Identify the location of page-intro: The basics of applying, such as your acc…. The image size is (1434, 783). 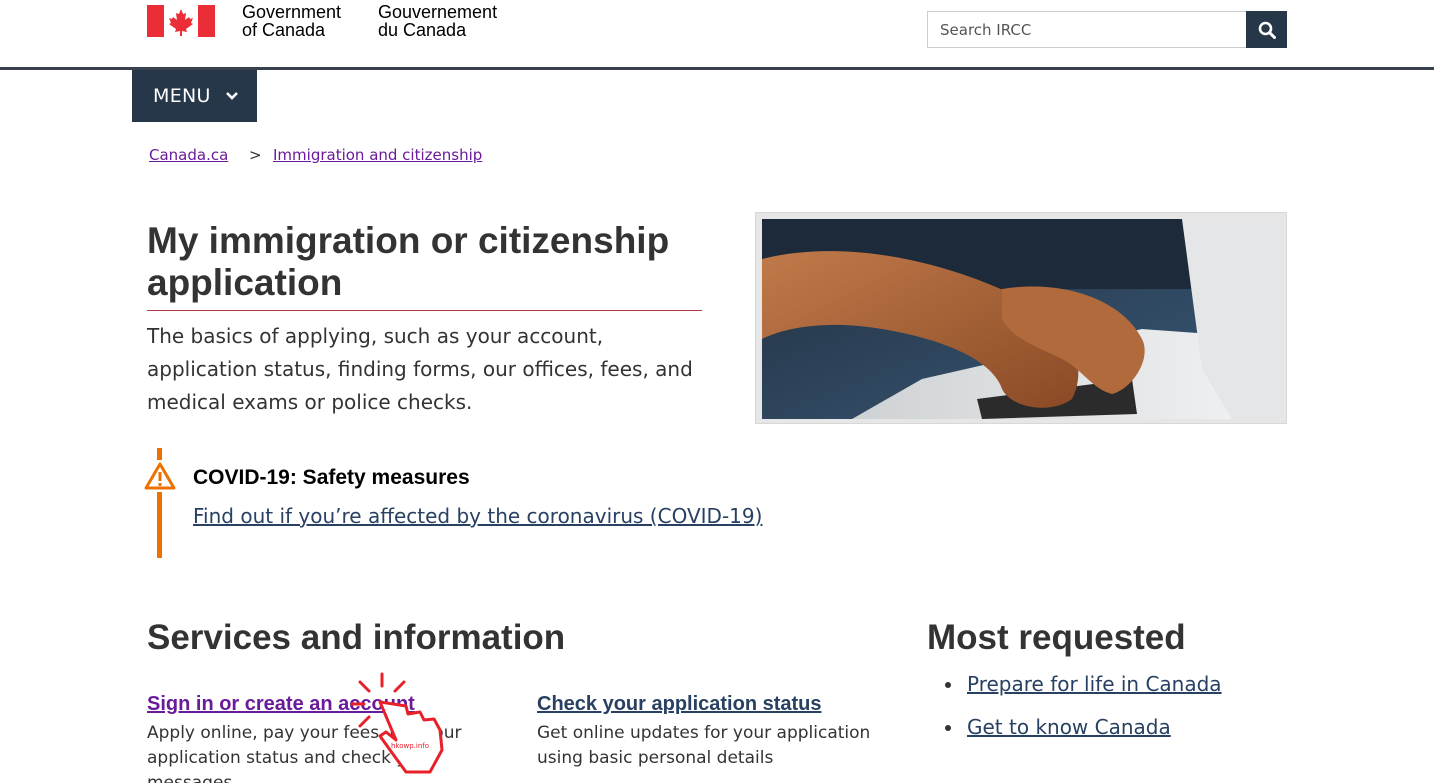
(420, 369).